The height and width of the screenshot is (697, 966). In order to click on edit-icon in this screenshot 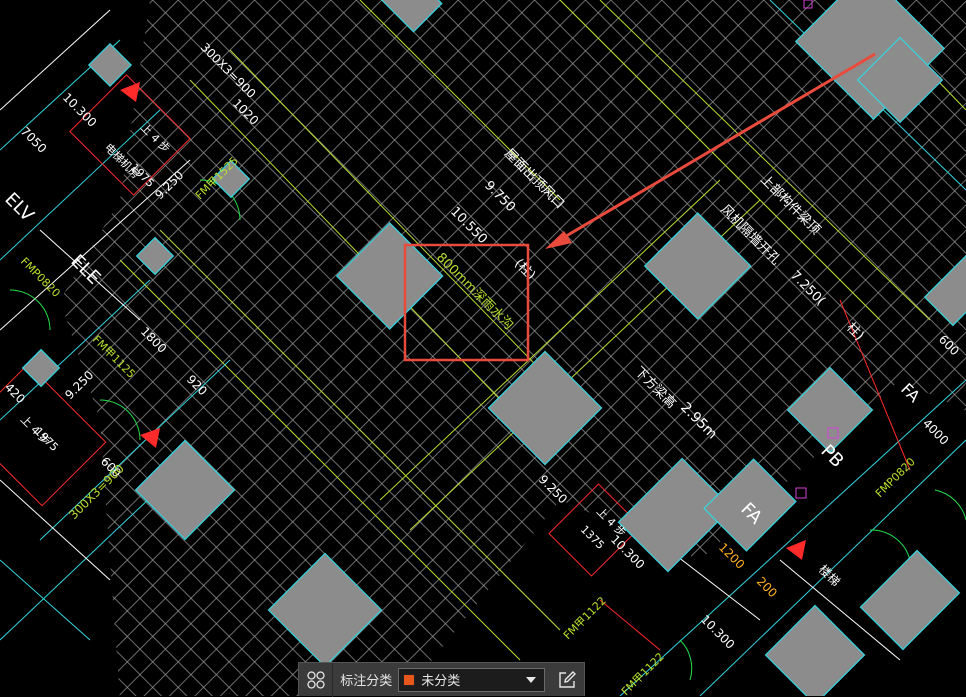, I will do `click(567, 680)`.